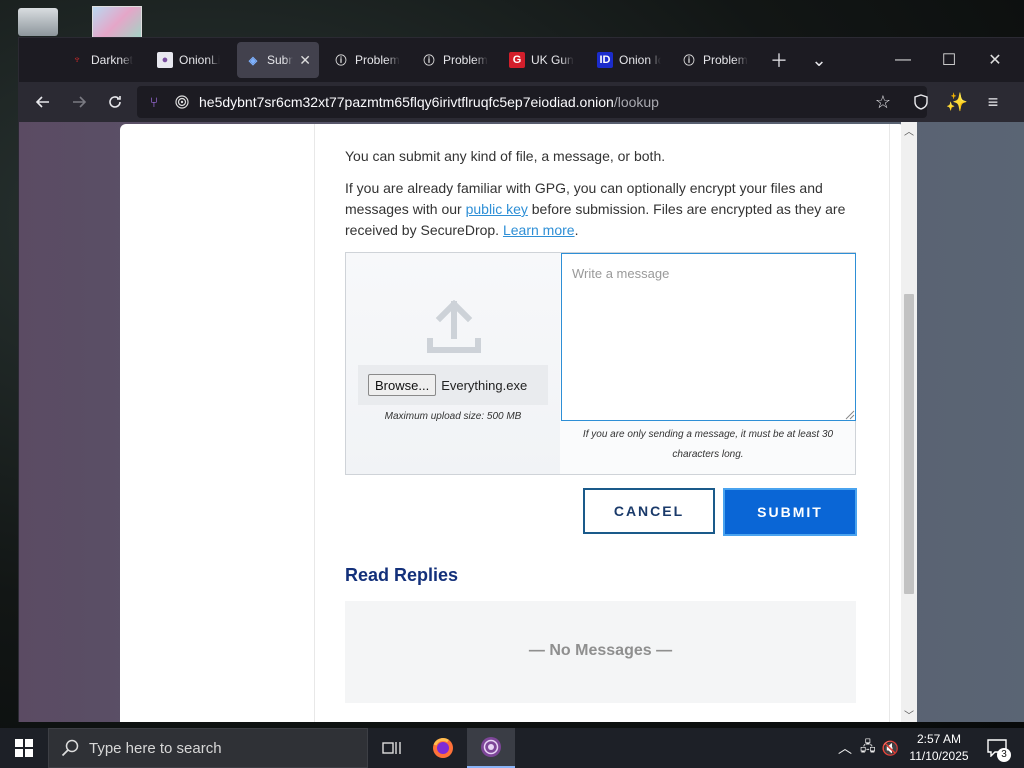 The image size is (1024, 768). What do you see at coordinates (605, 60) in the screenshot?
I see `id-icon: ID` at bounding box center [605, 60].